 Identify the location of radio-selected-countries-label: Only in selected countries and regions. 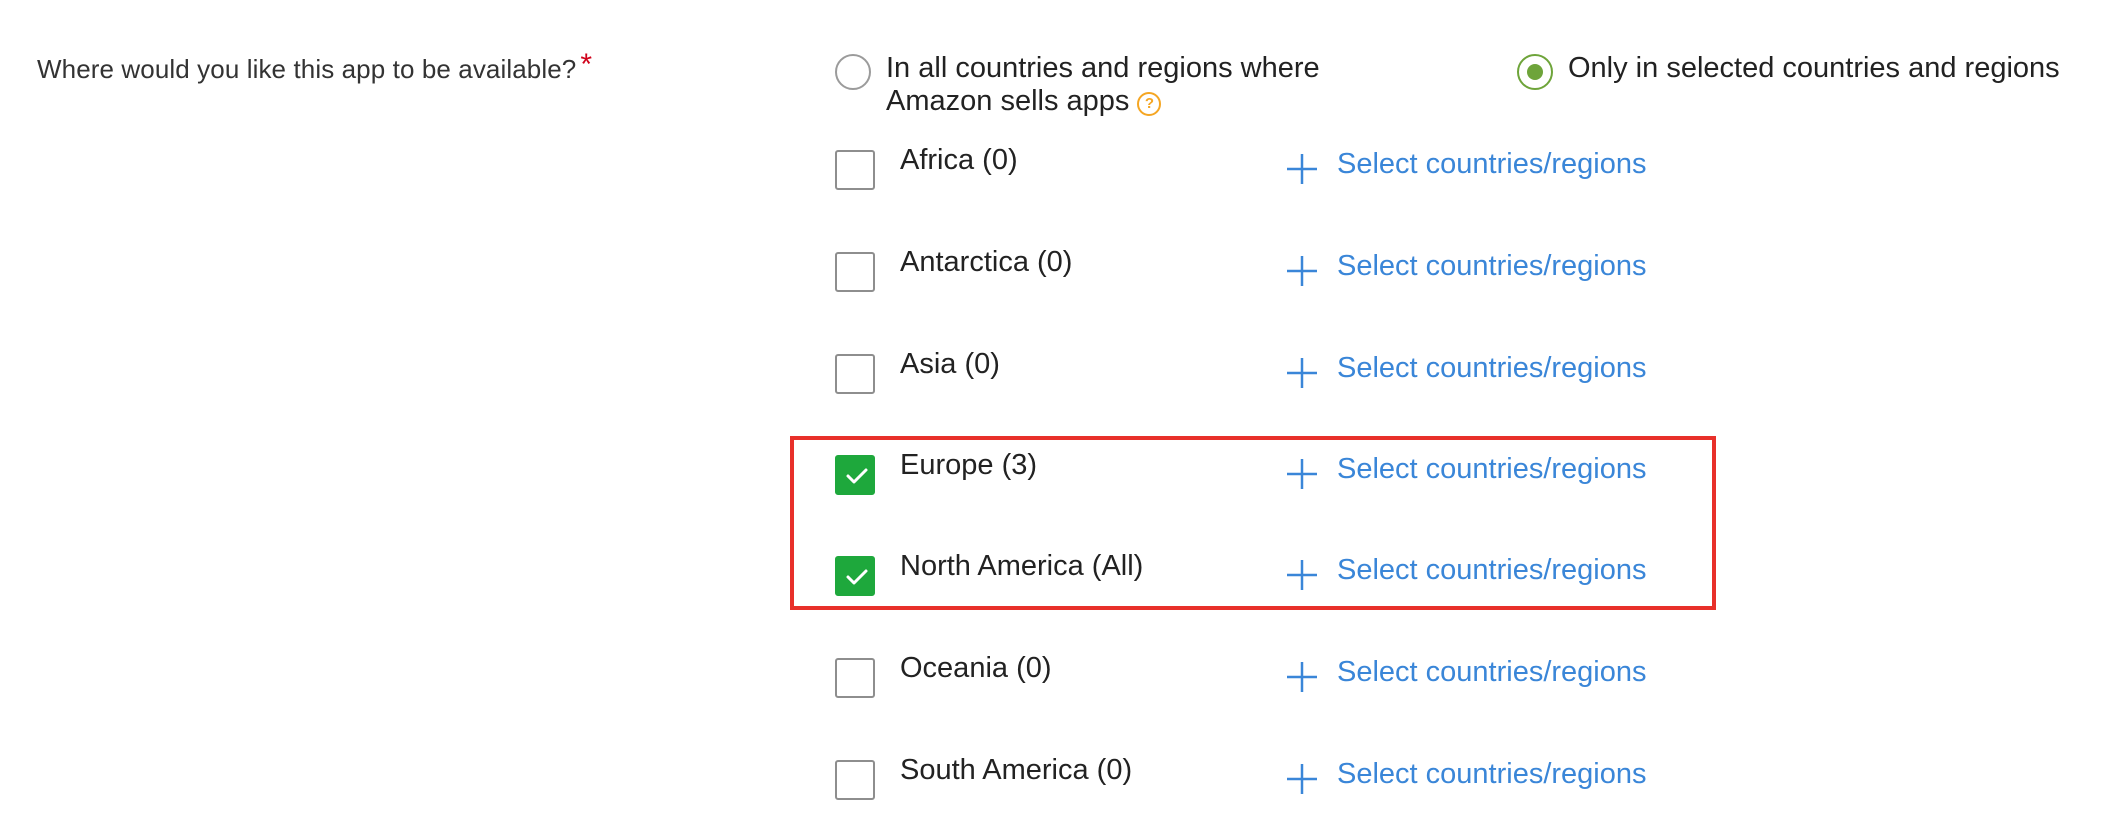
(1814, 68).